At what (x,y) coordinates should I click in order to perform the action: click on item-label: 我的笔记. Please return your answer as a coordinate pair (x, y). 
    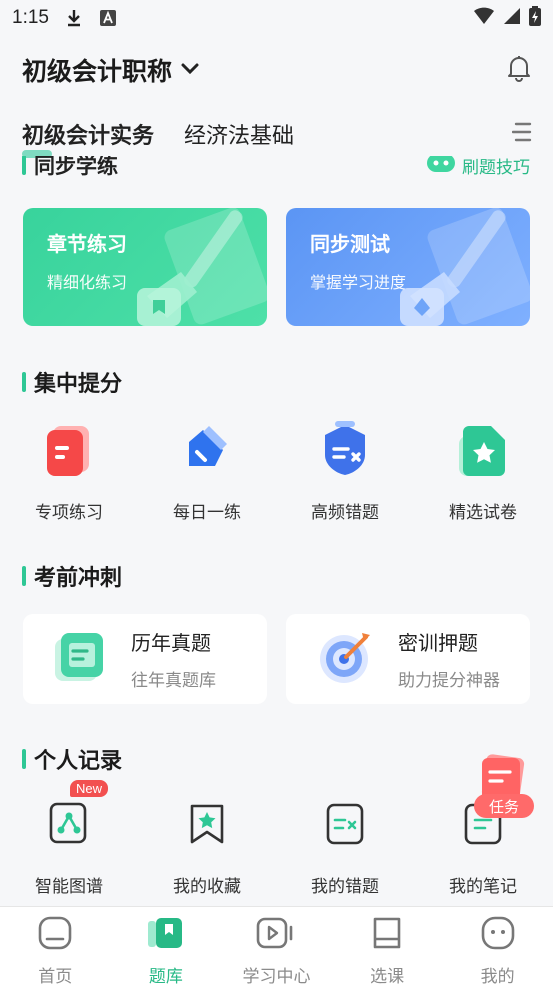
    Looking at the image, I should click on (483, 887).